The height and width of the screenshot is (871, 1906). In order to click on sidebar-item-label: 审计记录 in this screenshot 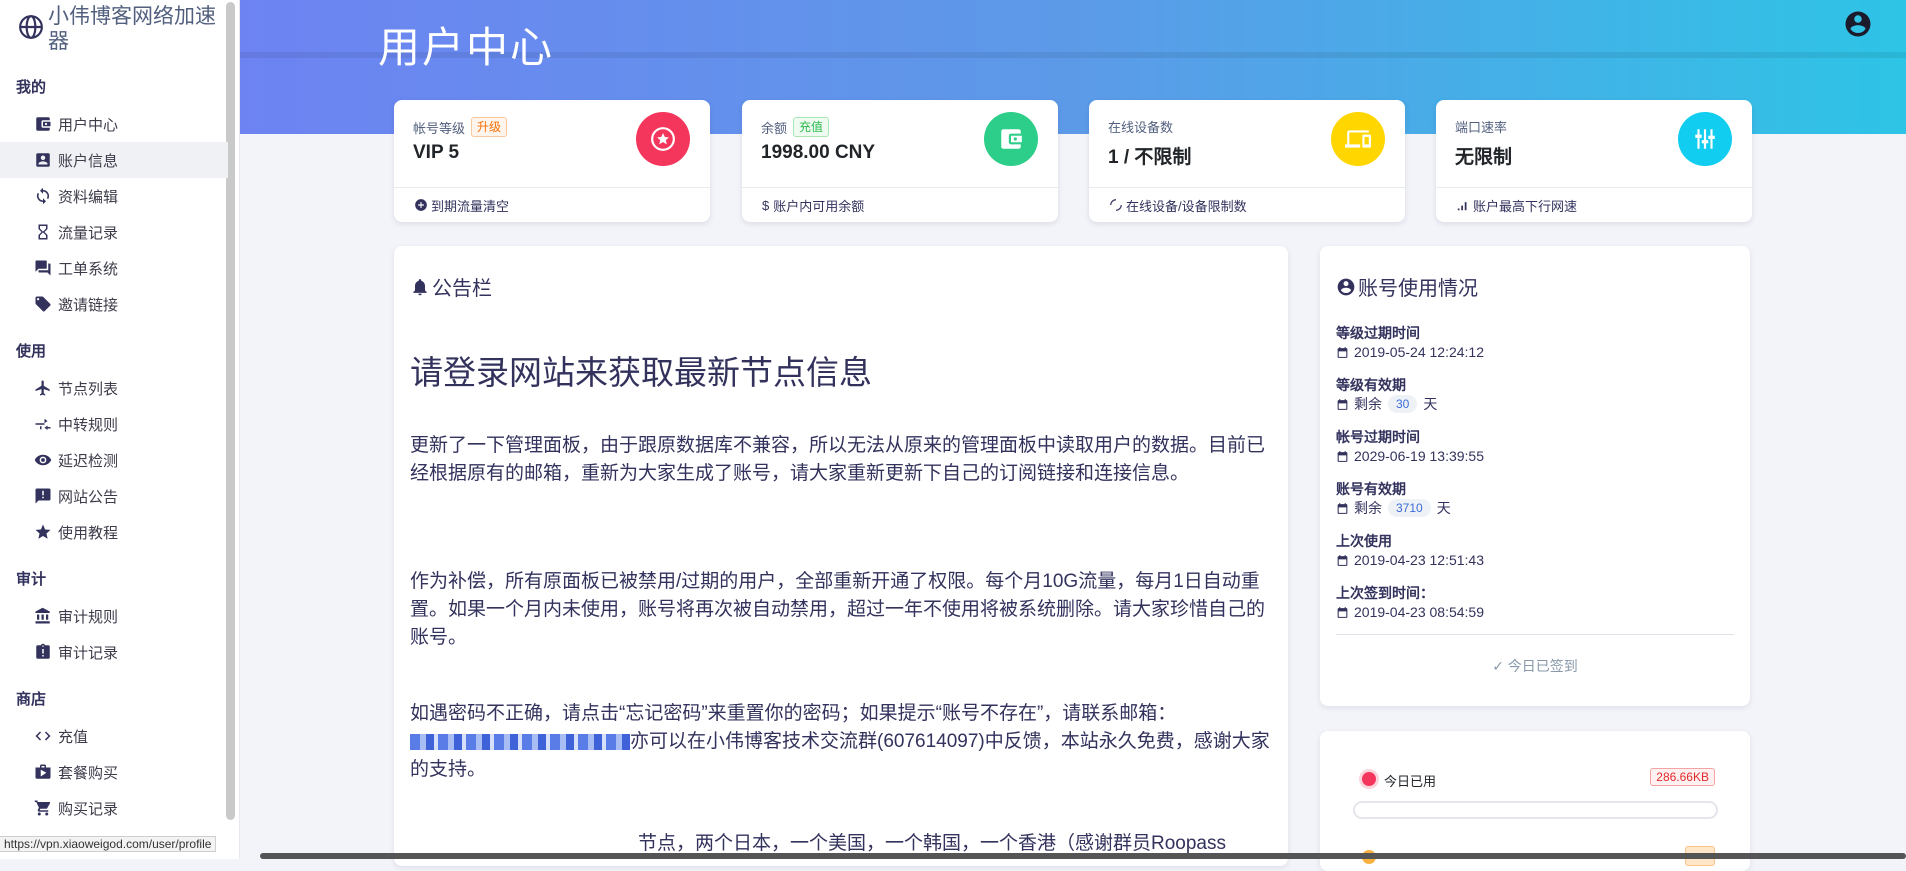, I will do `click(88, 653)`.